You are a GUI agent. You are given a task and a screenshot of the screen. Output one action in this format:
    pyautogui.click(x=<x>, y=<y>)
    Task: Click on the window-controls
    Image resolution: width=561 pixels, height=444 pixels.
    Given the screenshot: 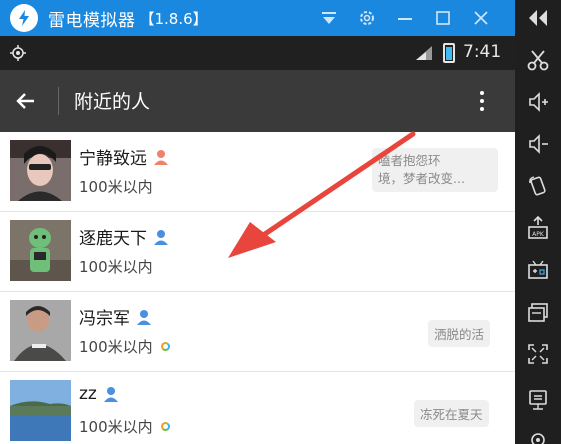 What is the action you would take?
    pyautogui.click(x=405, y=18)
    